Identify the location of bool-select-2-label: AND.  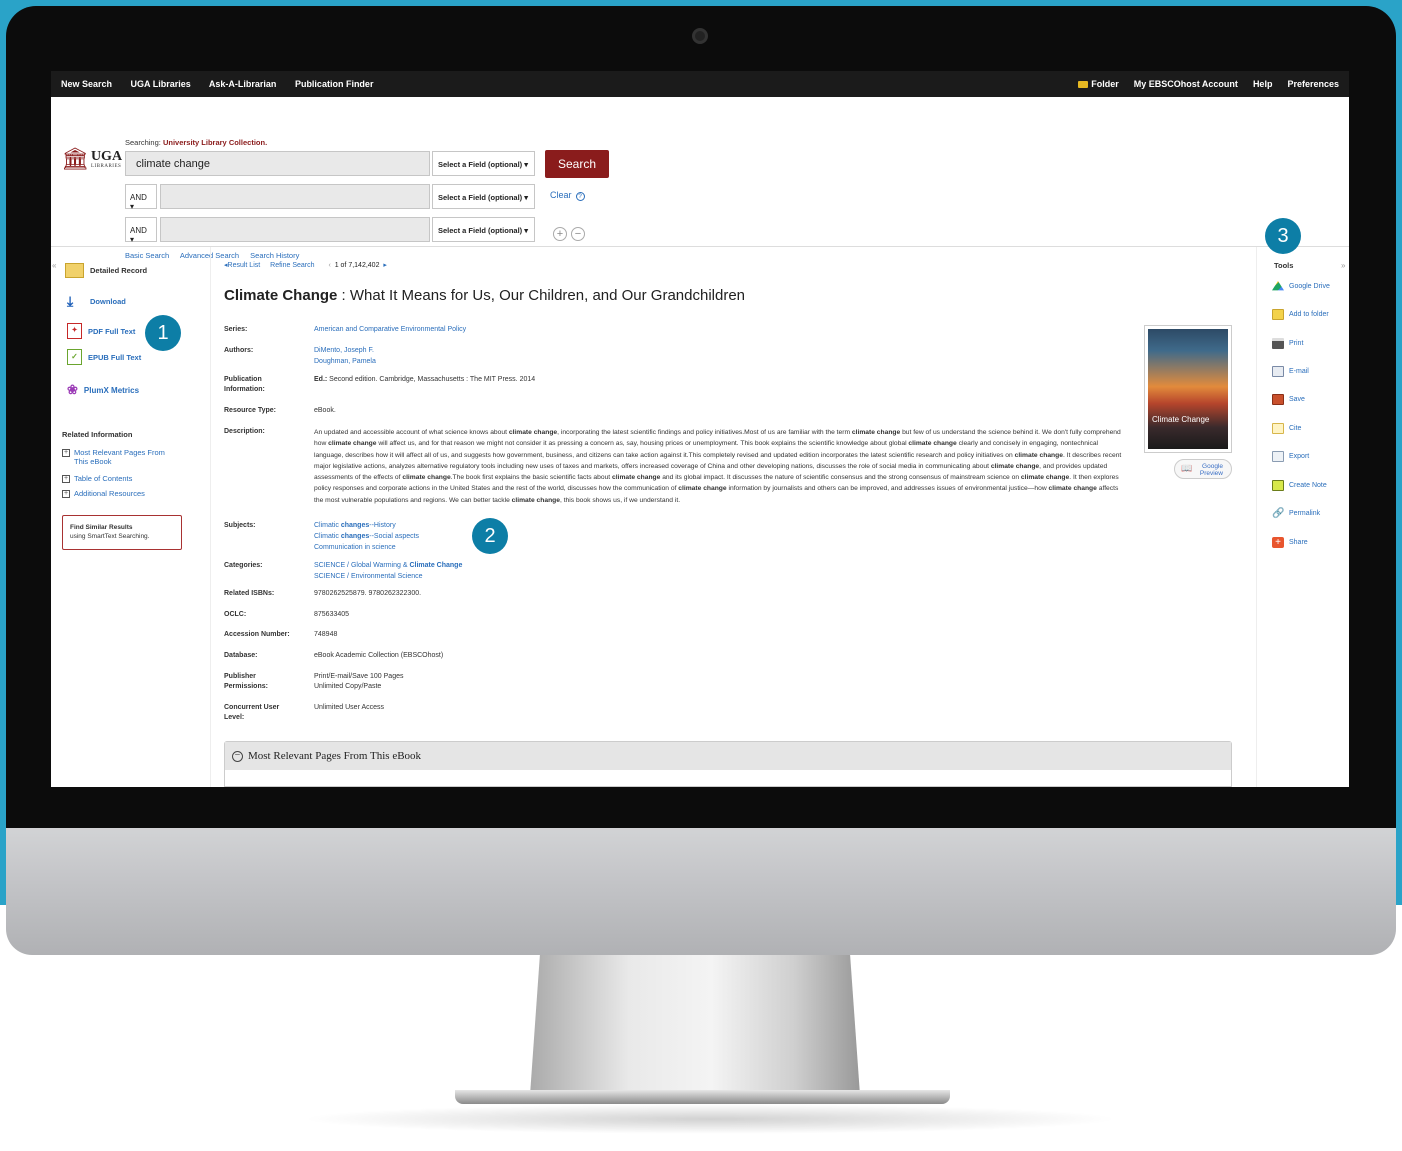
(138, 197).